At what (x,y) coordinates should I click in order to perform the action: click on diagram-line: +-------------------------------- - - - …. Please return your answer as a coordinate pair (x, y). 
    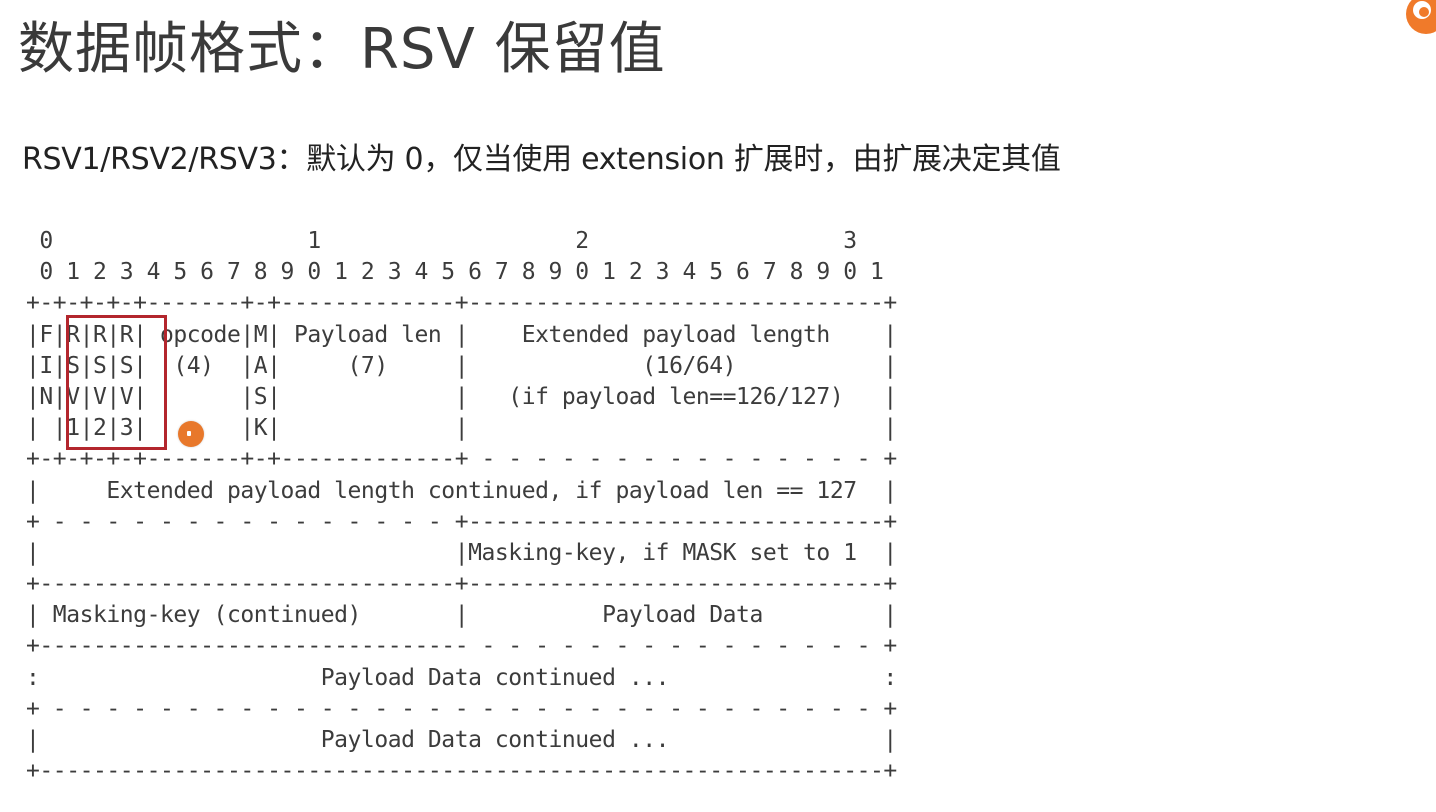
    Looking at the image, I should click on (461, 646).